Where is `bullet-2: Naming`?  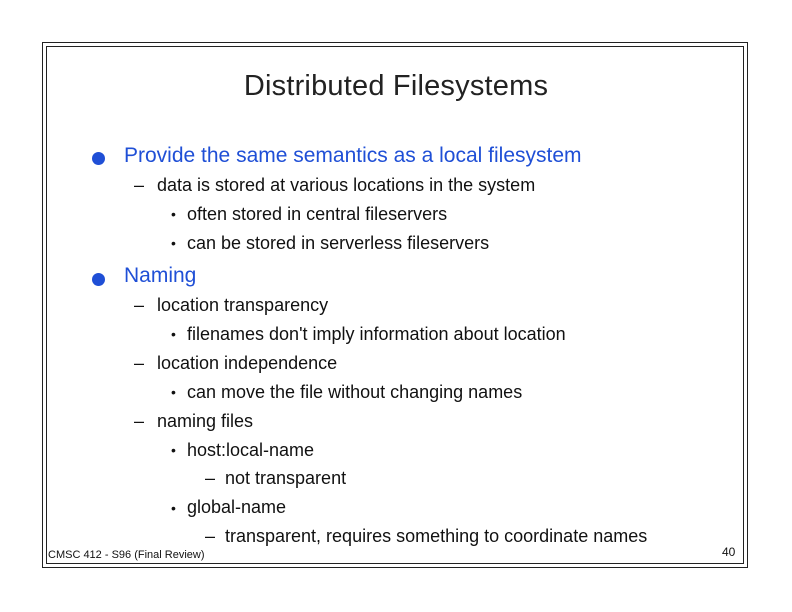
bullet-2: Naming is located at coordinates (160, 275).